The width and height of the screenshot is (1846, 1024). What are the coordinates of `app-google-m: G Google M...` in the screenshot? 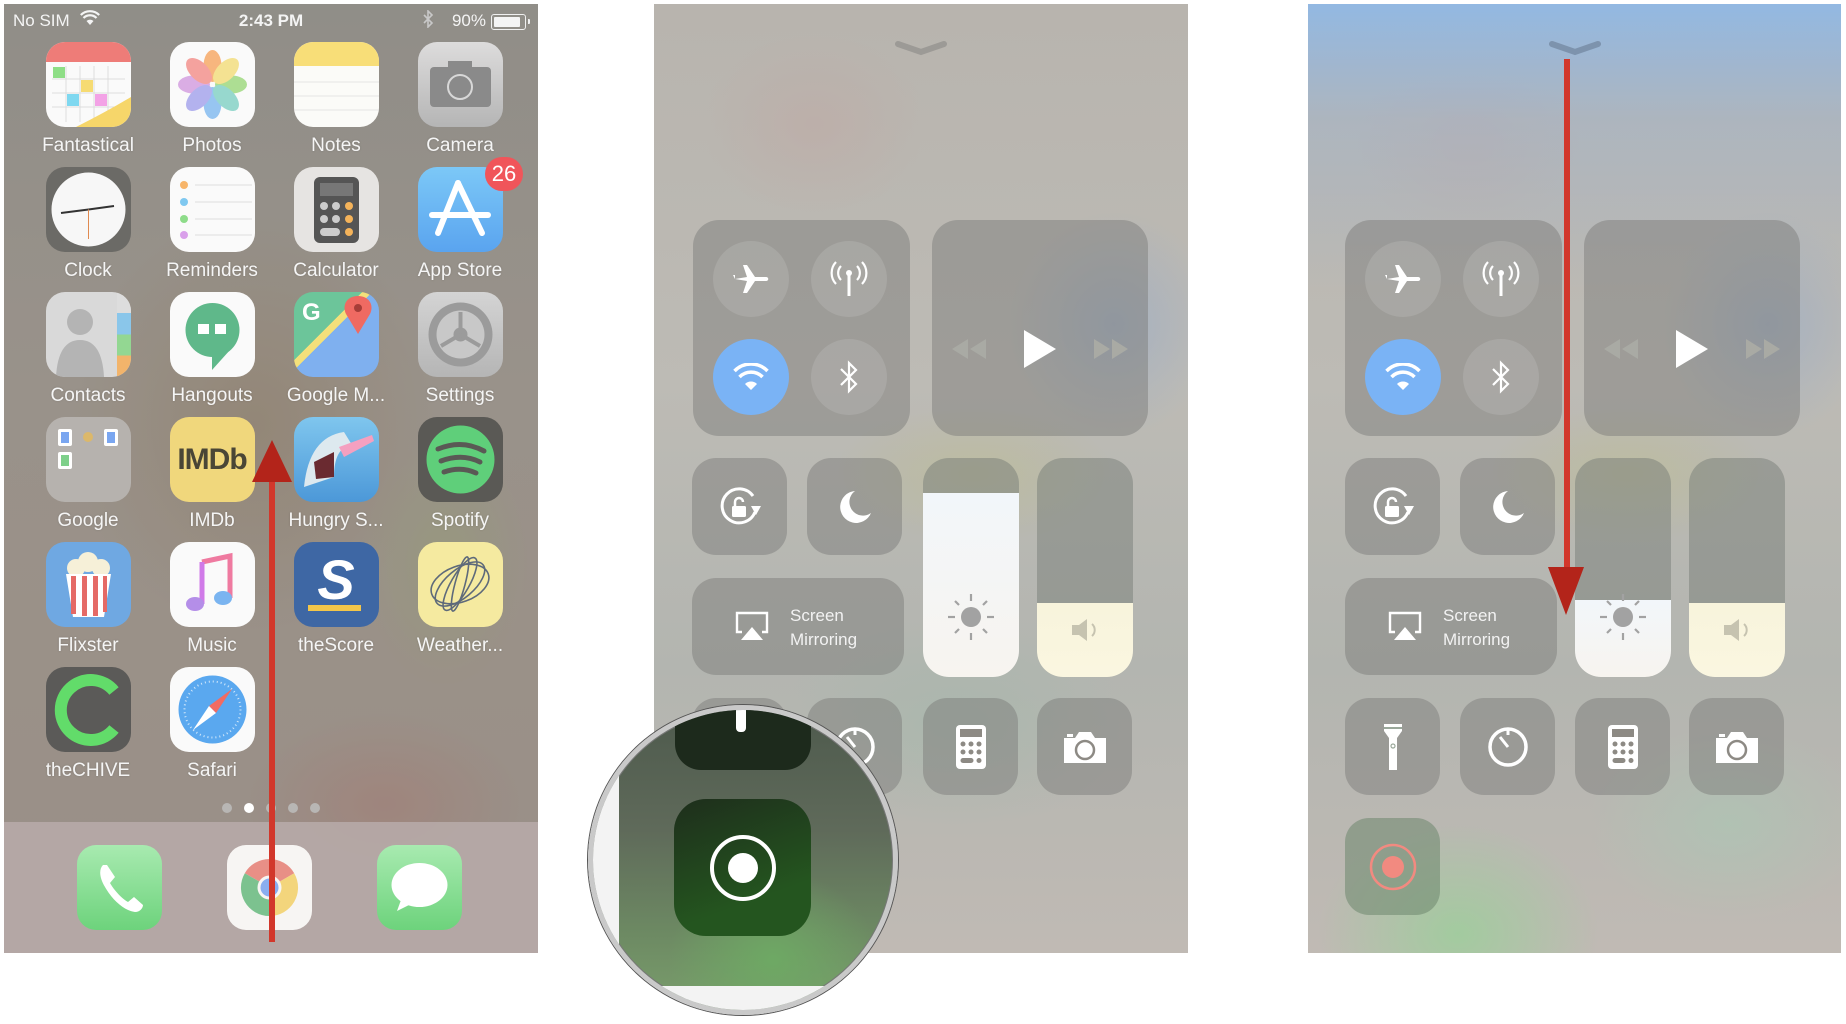 It's located at (336, 349).